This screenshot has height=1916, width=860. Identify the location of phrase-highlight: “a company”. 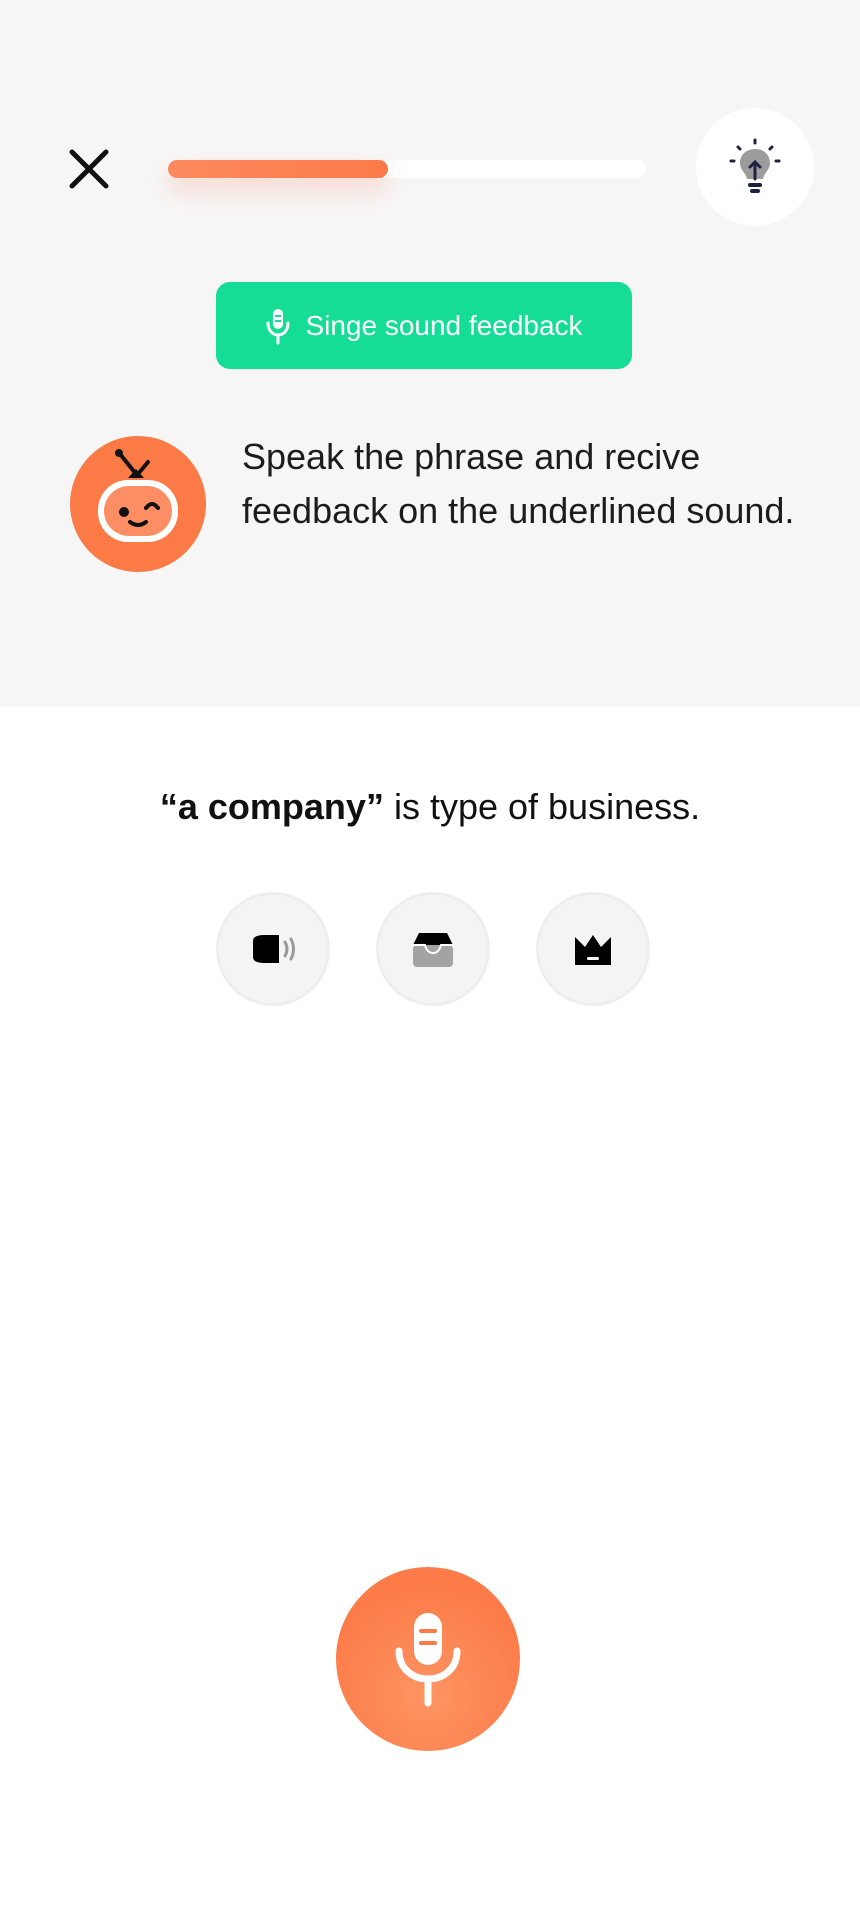
(271, 806).